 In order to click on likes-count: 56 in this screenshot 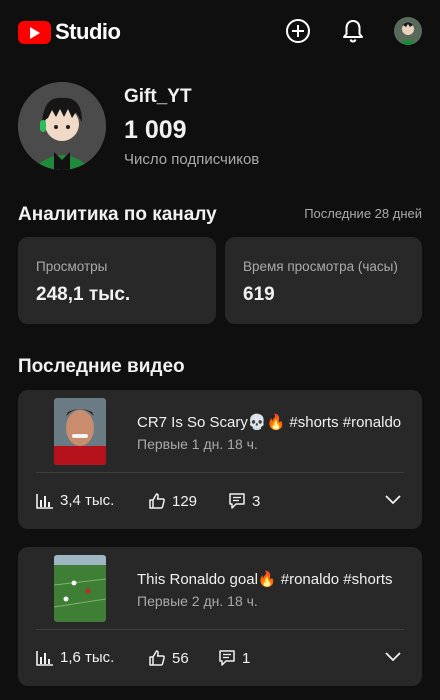, I will do `click(180, 658)`.